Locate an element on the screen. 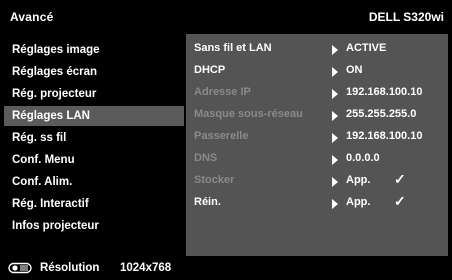  setting-row-gateway: Passerelle 192.168.100.10 is located at coordinates (317, 137).